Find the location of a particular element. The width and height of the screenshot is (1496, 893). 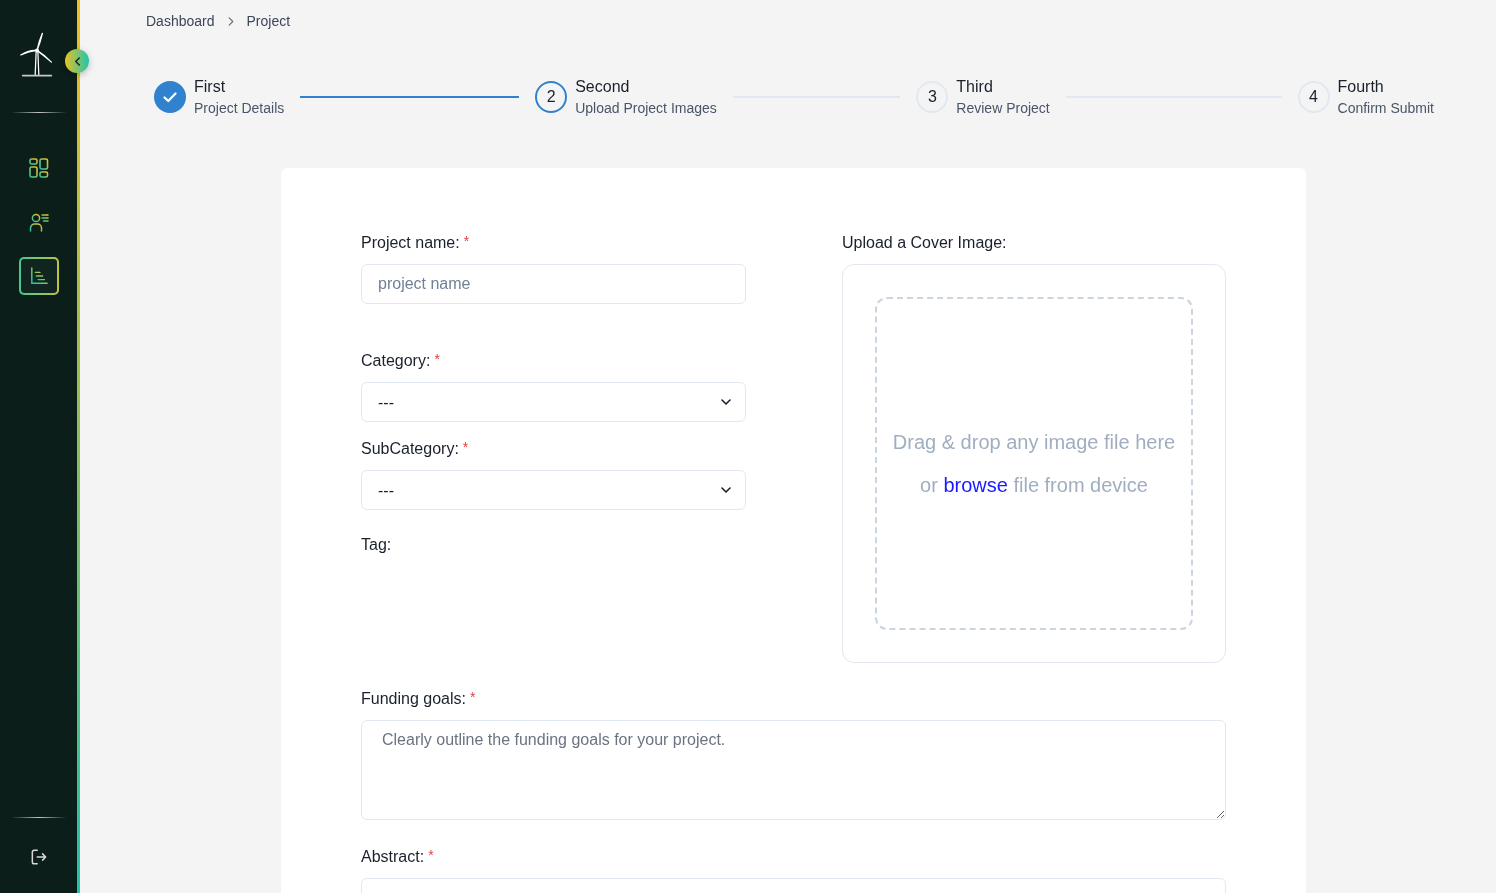

chevron-left-icon is located at coordinates (77, 61).